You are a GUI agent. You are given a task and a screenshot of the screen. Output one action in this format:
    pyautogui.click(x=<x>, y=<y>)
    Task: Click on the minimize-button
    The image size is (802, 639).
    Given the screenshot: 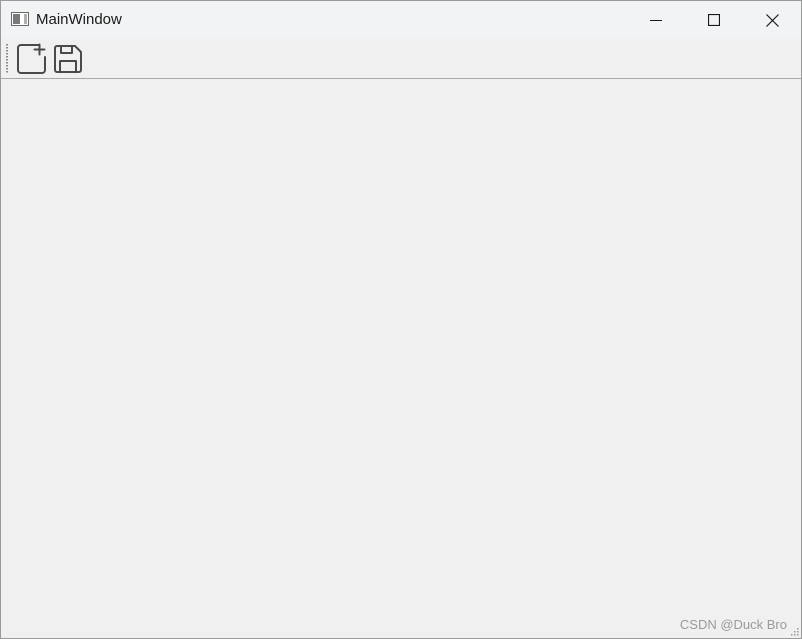 What is the action you would take?
    pyautogui.click(x=656, y=20)
    